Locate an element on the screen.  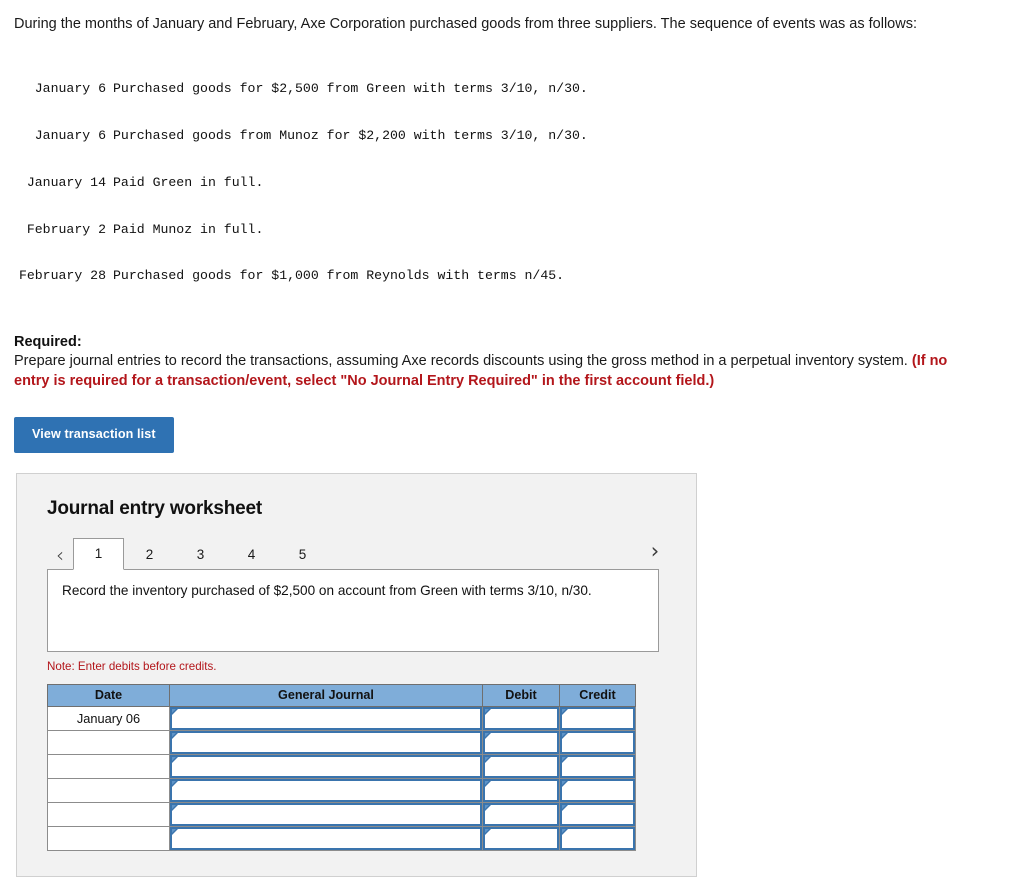
transaction-date: February 2 is located at coordinates (66, 229).